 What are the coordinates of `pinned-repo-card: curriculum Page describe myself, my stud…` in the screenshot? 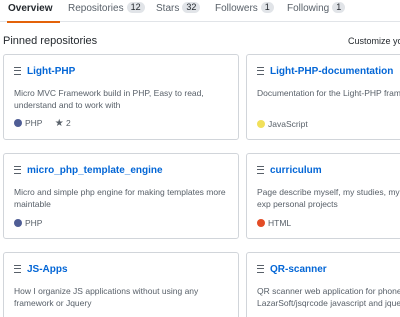 It's located at (323, 196).